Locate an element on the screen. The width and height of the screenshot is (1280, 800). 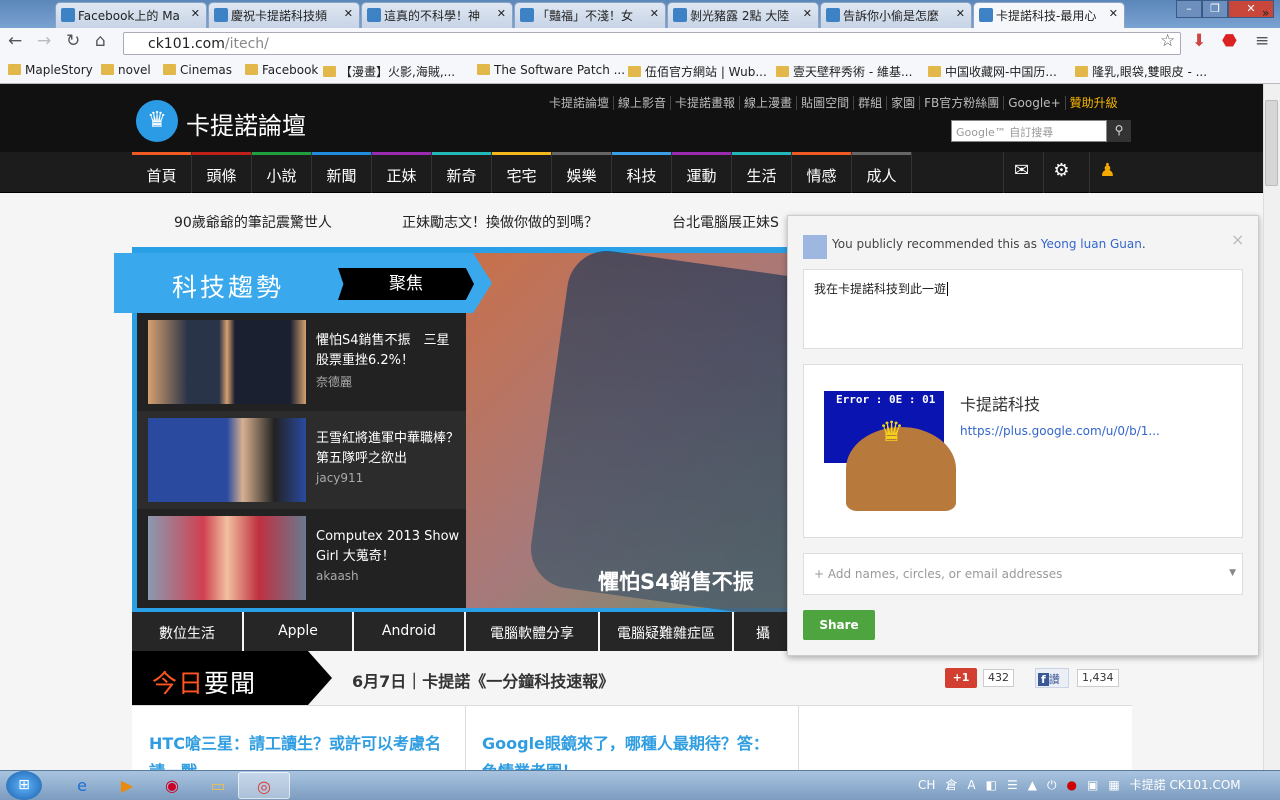
ticker-item: 台北電腦展正妹S is located at coordinates (725, 222).